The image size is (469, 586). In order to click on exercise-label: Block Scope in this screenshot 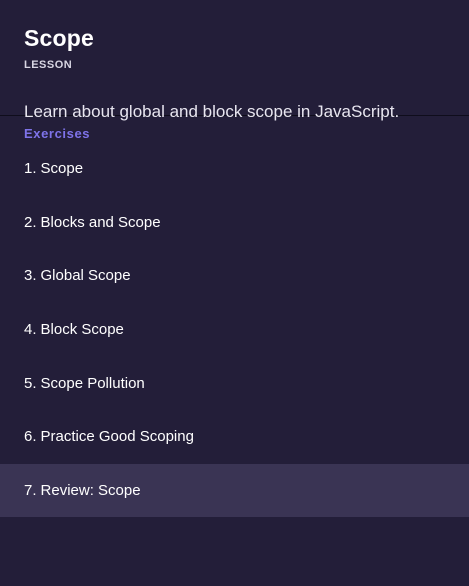, I will do `click(82, 330)`.